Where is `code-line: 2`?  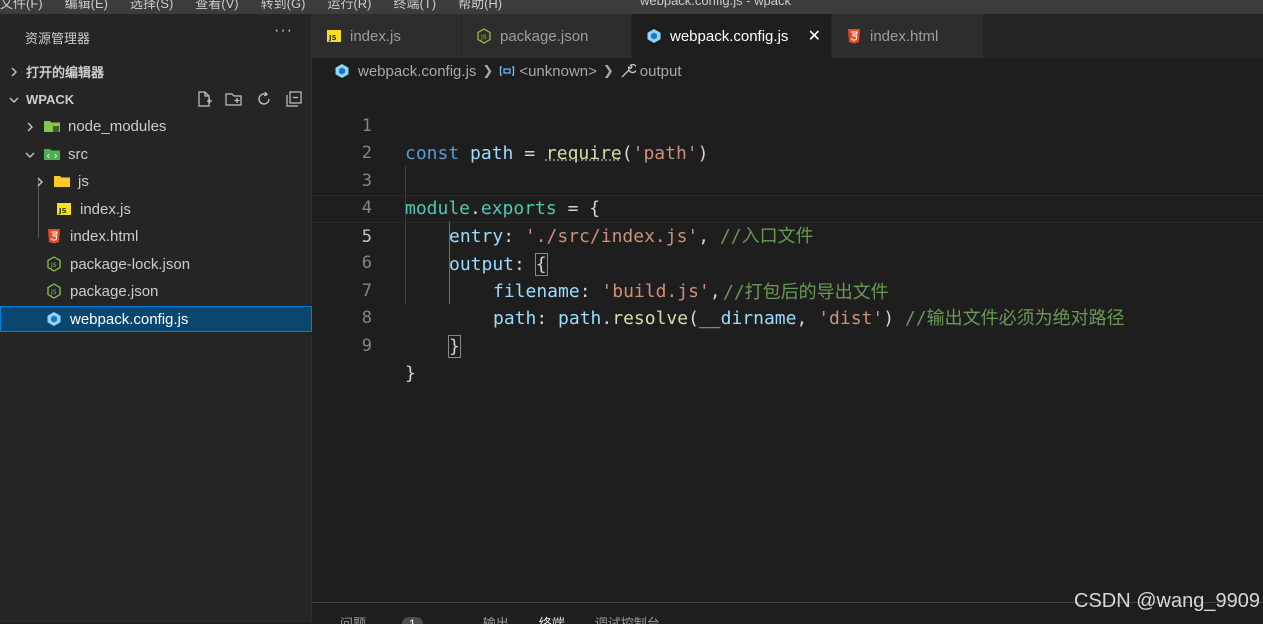 code-line: 2 is located at coordinates (787, 138).